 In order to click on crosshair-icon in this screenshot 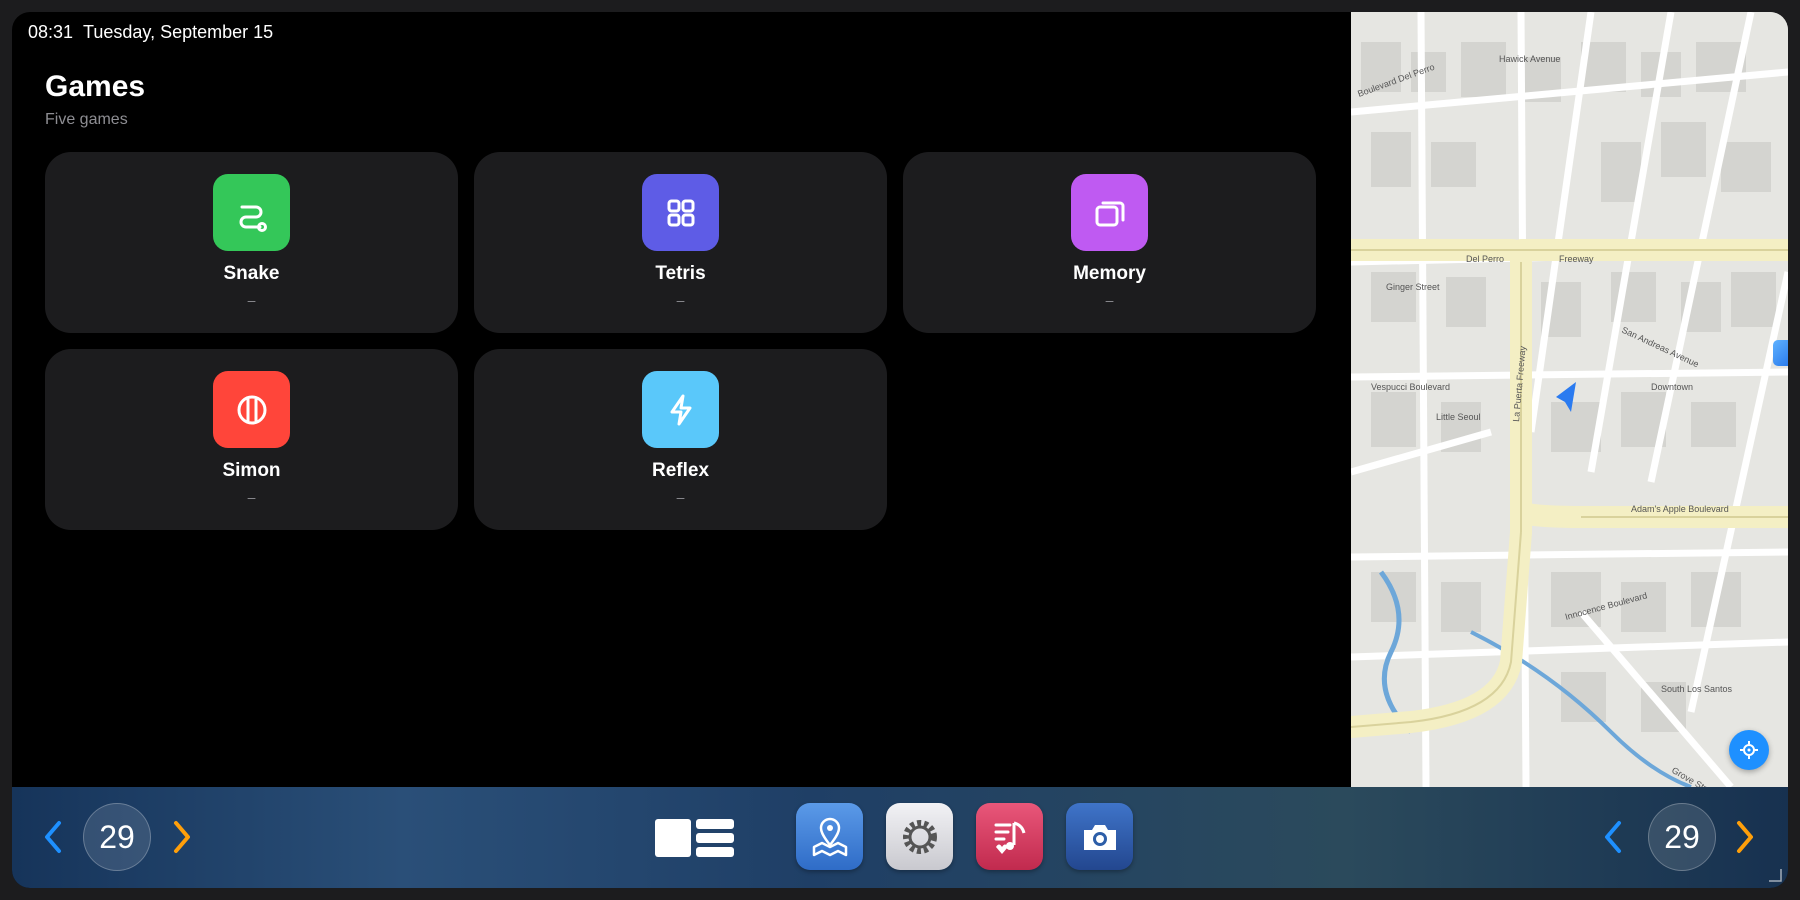, I will do `click(1749, 750)`.